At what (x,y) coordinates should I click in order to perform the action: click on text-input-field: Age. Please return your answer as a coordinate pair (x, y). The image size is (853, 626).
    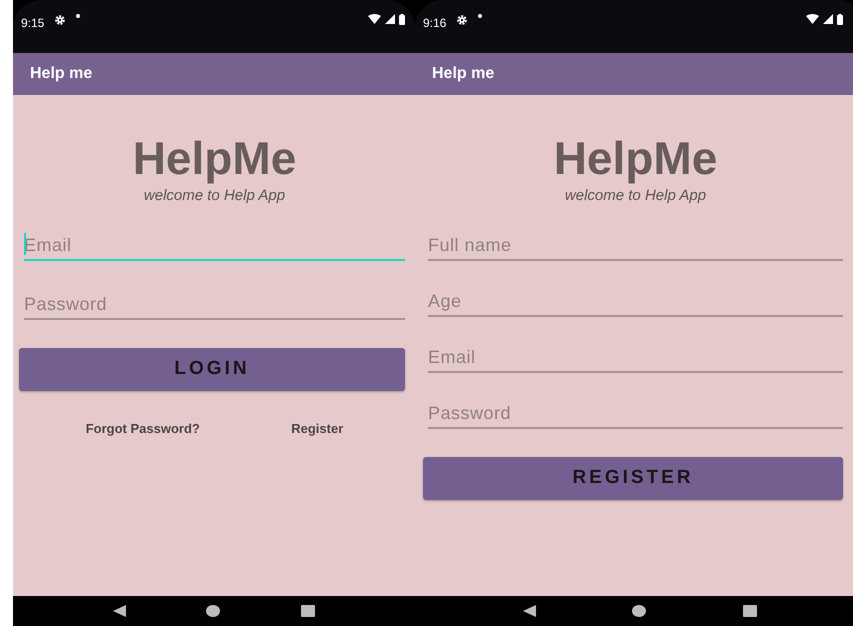
    Looking at the image, I should click on (635, 301).